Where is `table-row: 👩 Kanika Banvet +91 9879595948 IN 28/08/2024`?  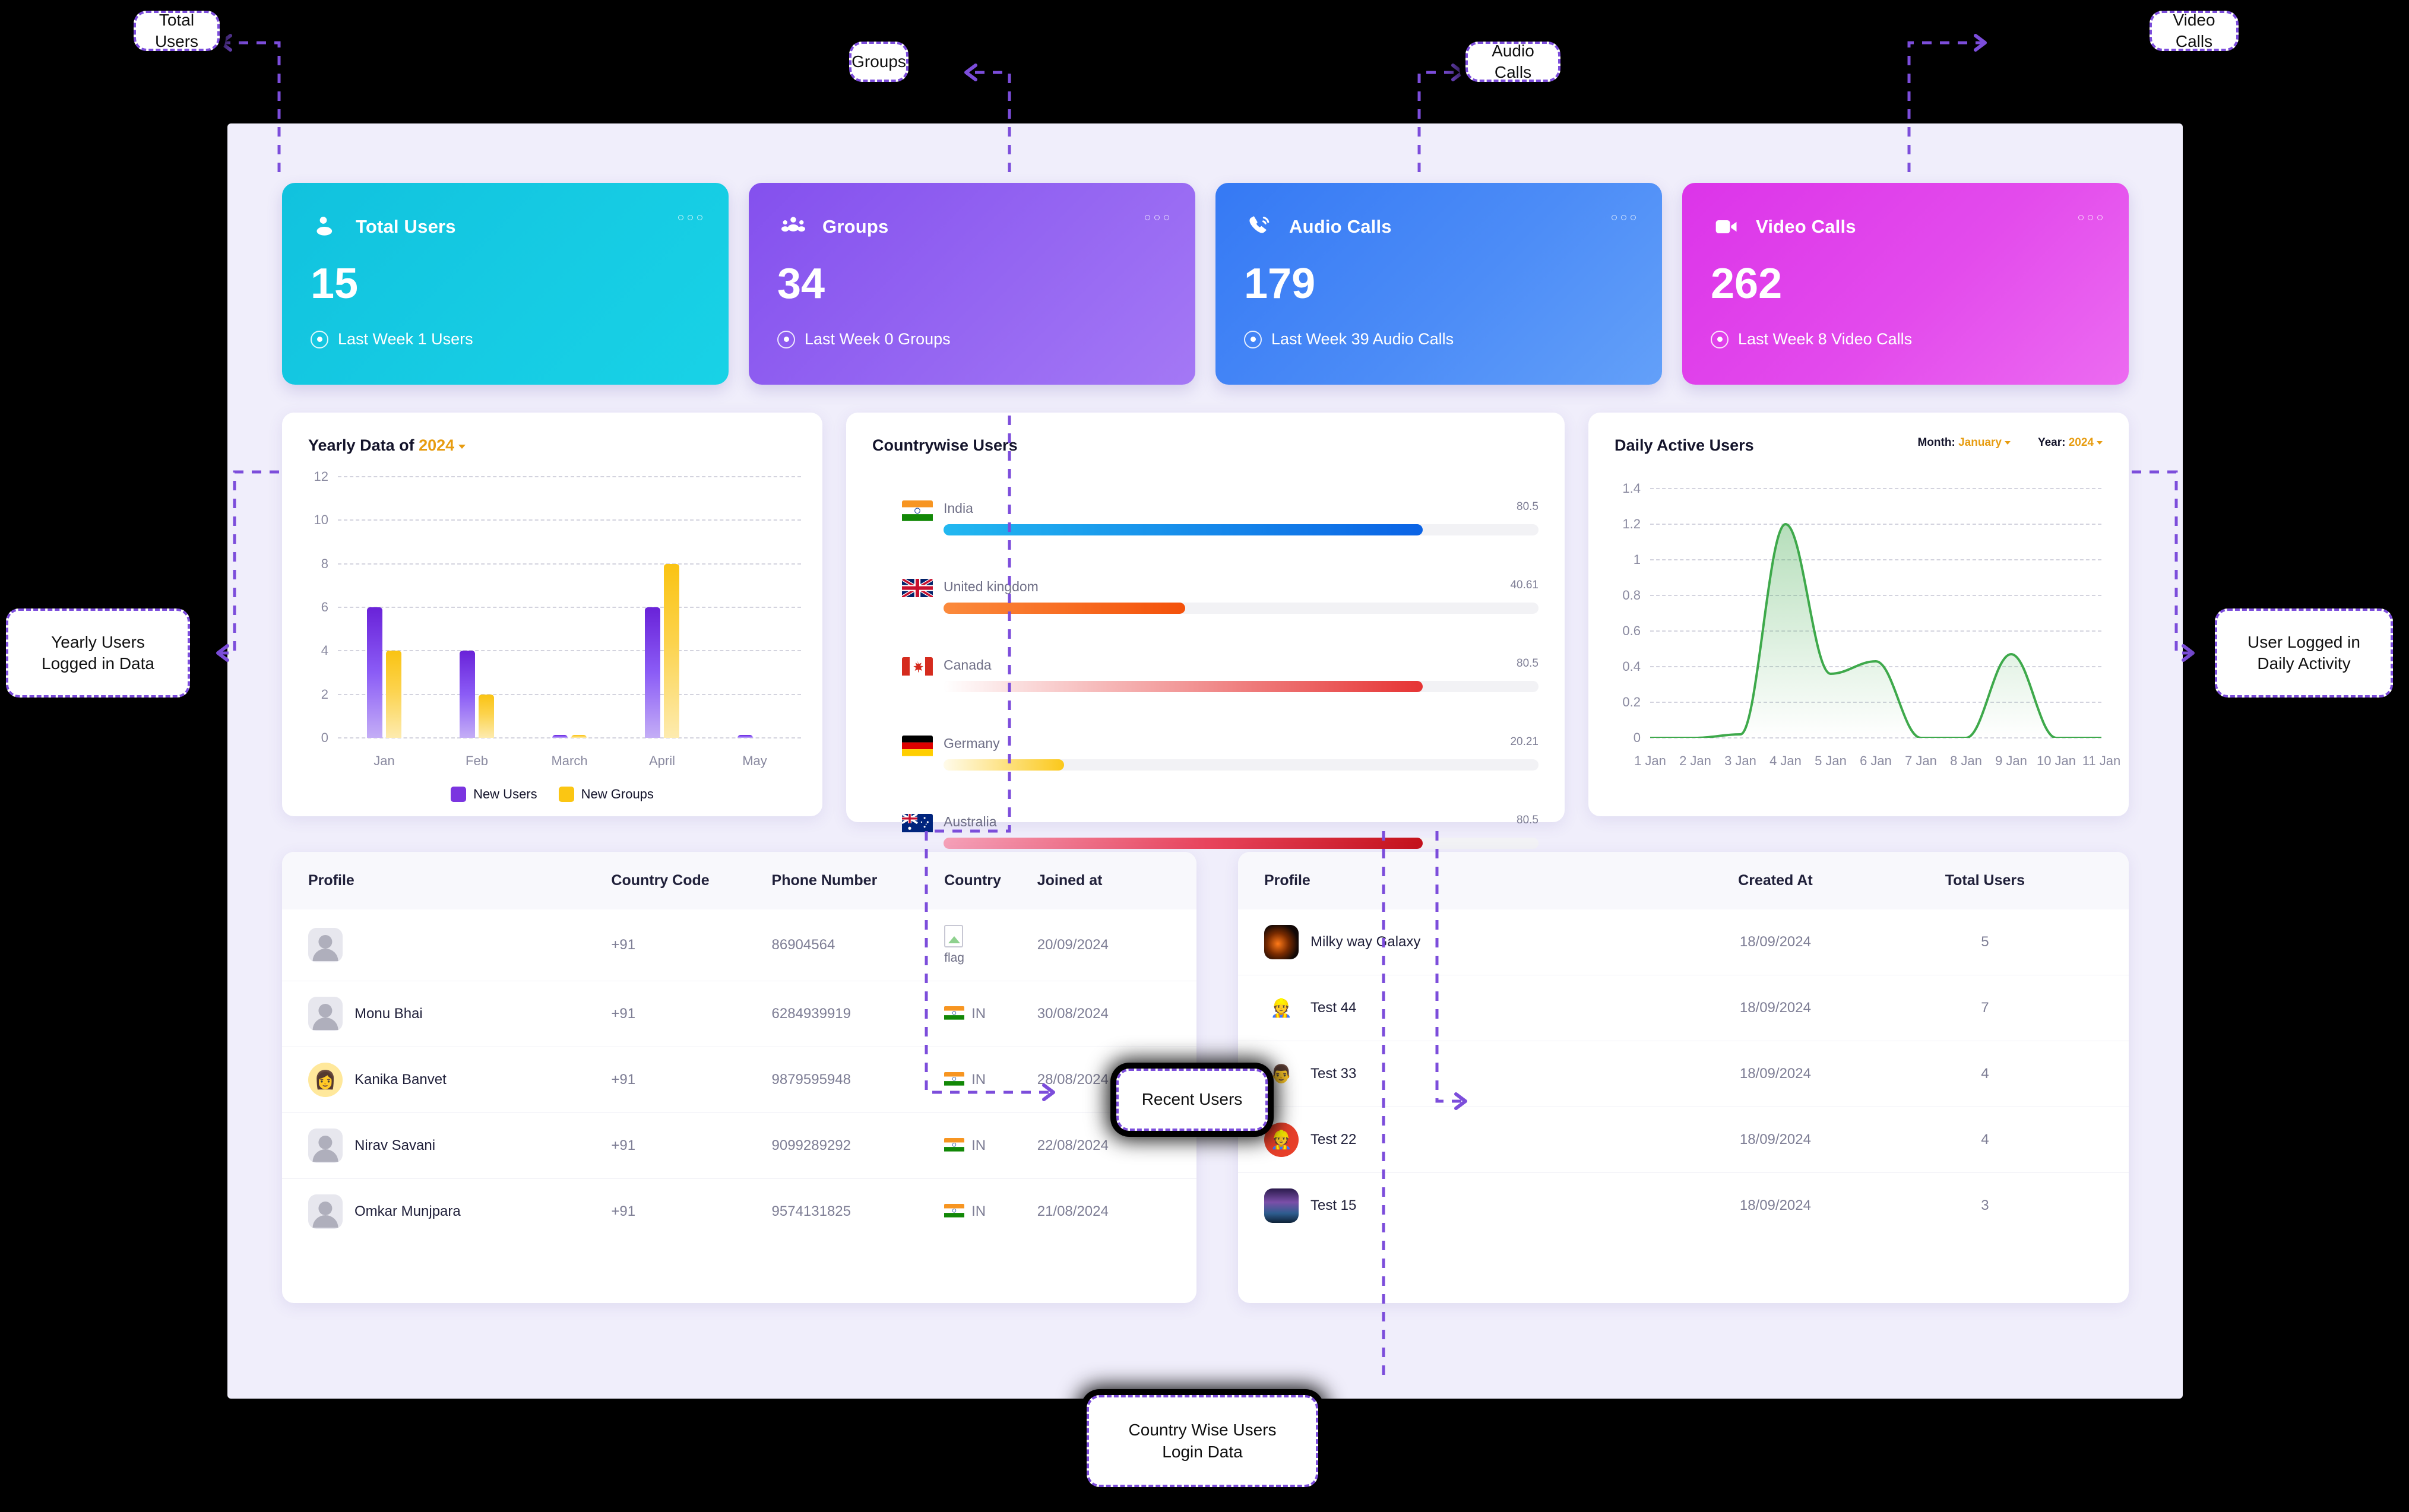 table-row: 👩 Kanika Banvet +91 9879595948 IN 28/08/2024 is located at coordinates (739, 1080).